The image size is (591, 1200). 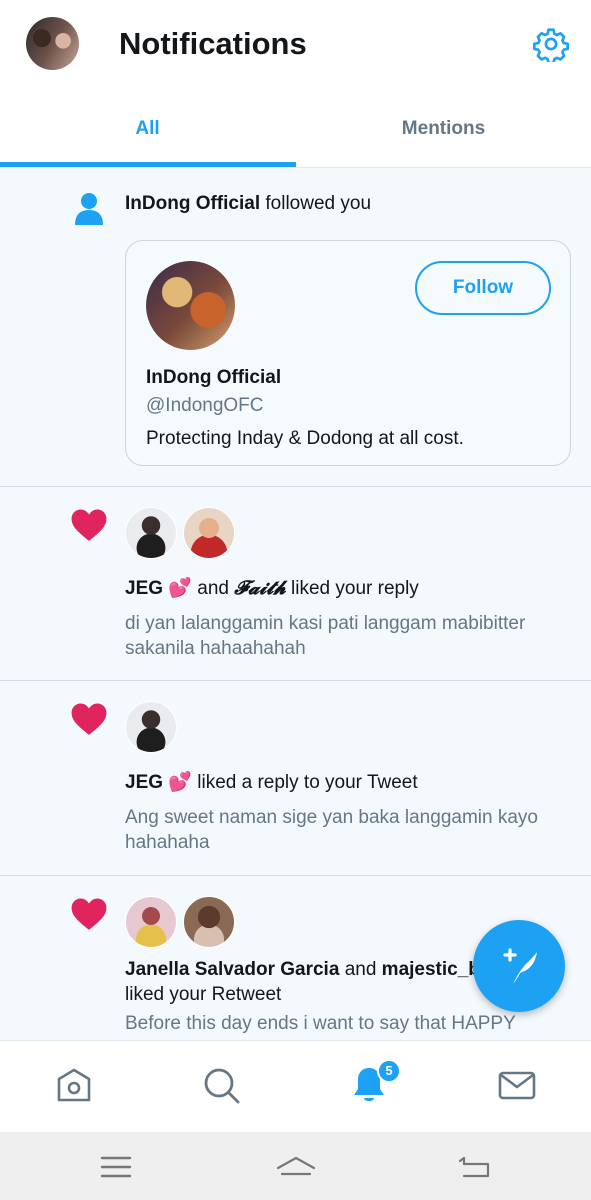 What do you see at coordinates (167, 842) in the screenshot?
I see `tweet-text-line: hahahaha` at bounding box center [167, 842].